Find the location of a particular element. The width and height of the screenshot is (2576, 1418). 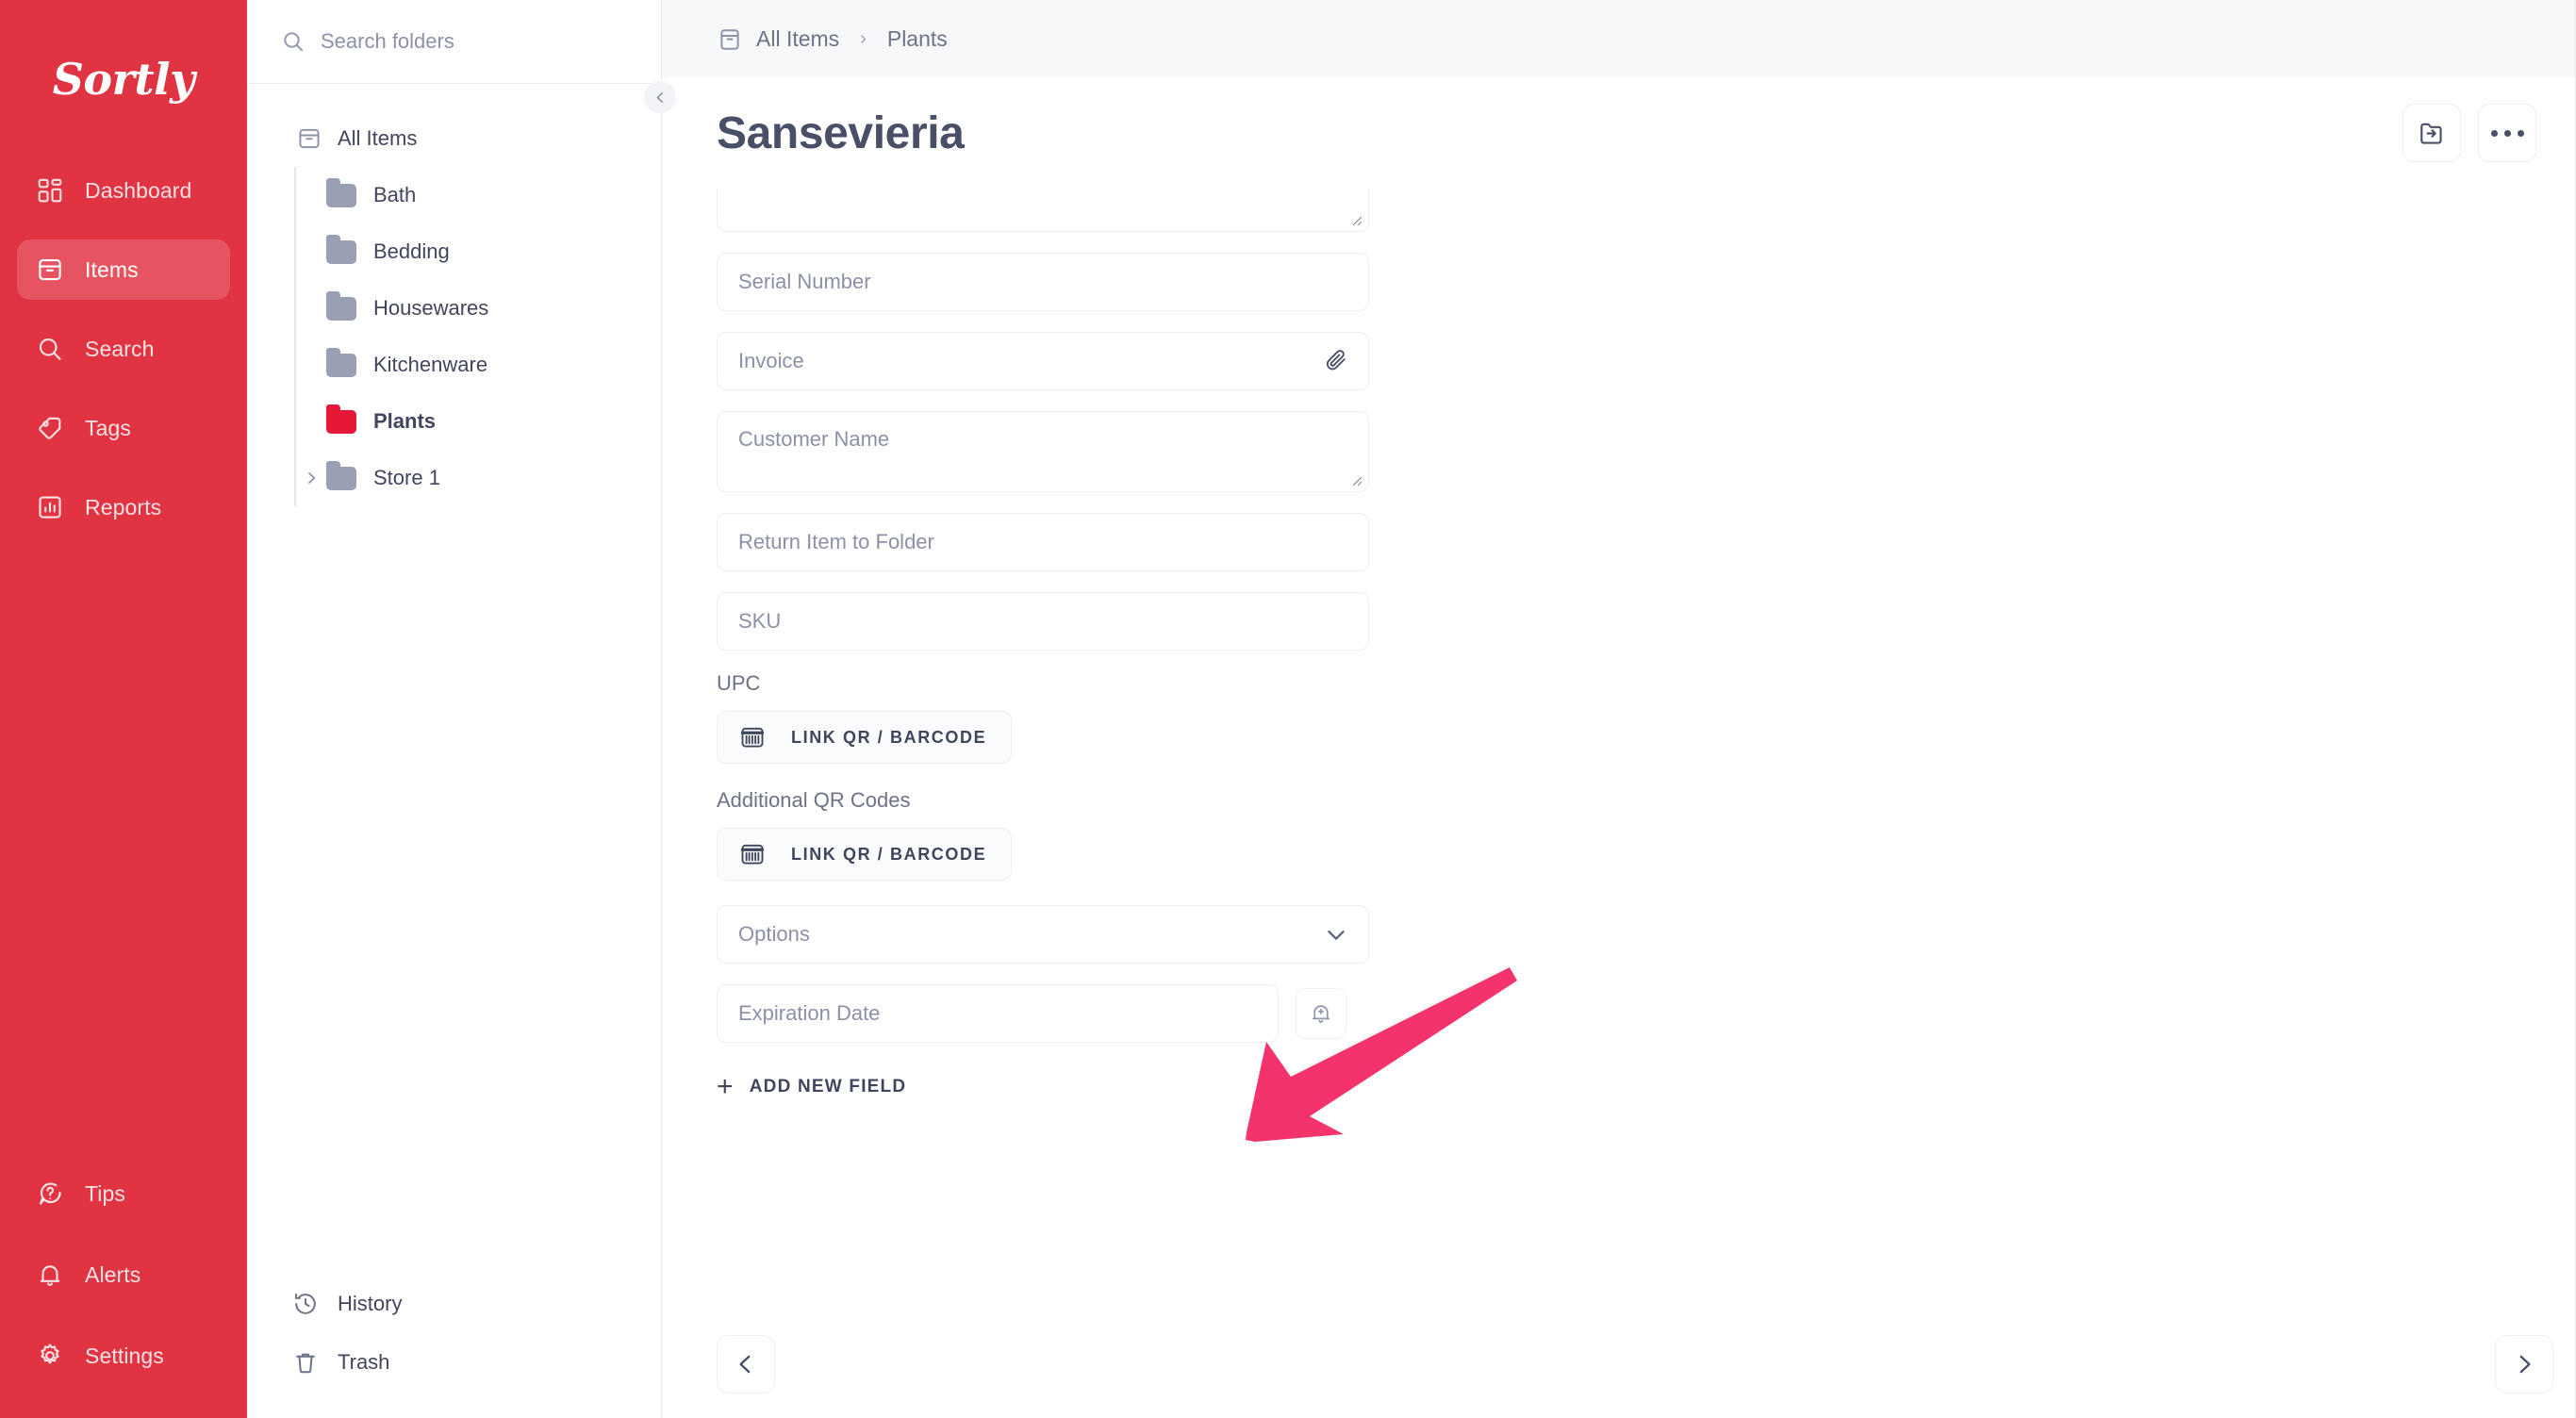

folder-arrow-icon is located at coordinates (2432, 133).